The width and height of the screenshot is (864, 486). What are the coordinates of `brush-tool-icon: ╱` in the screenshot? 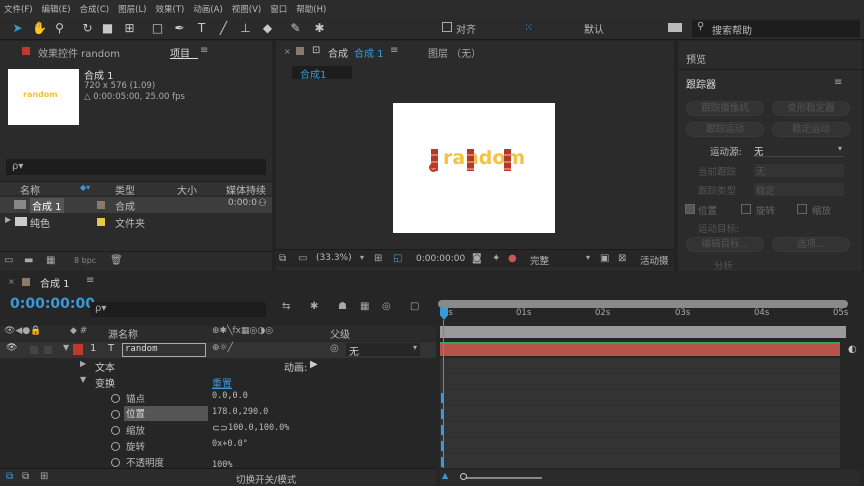 It's located at (223, 28).